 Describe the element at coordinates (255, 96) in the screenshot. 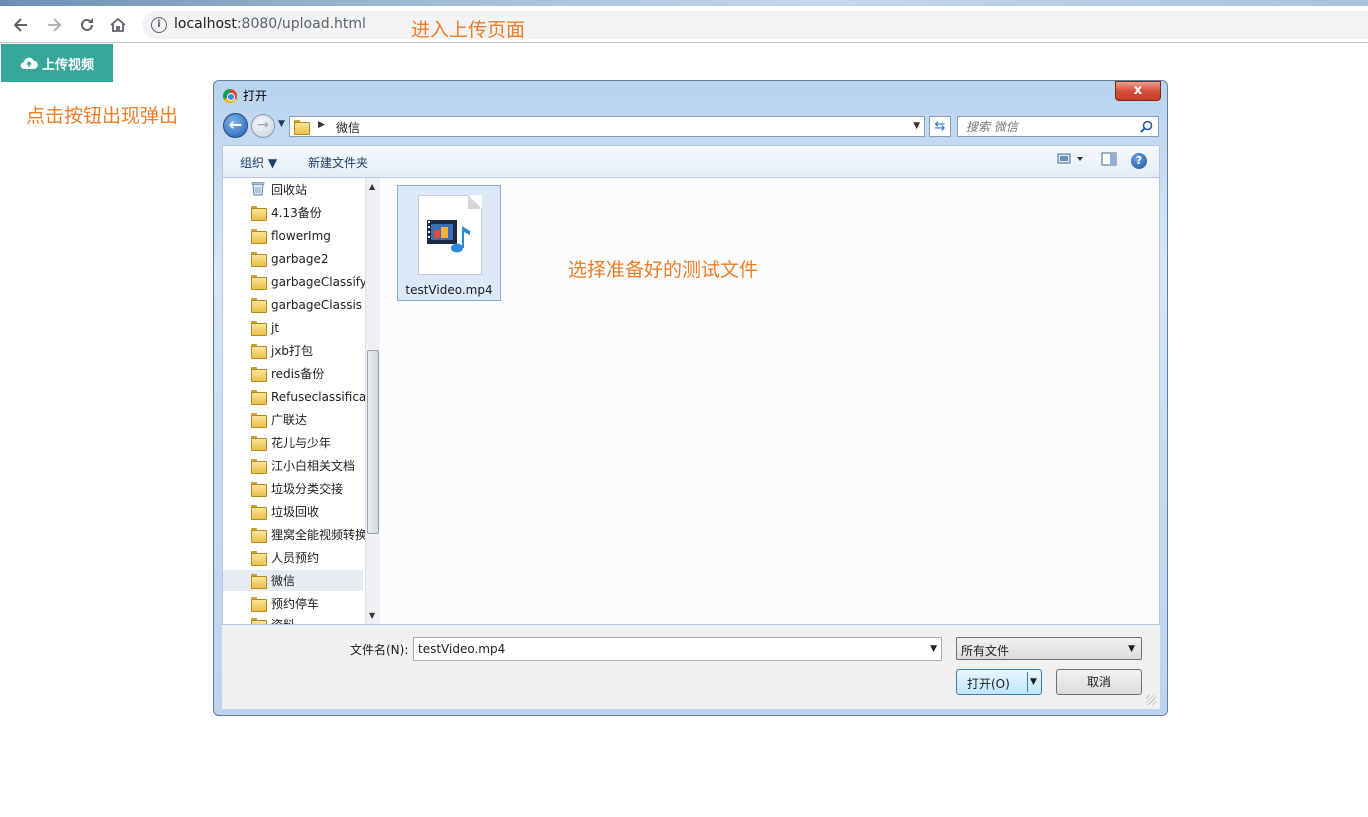

I see `dialog-title-text: 打开` at that location.